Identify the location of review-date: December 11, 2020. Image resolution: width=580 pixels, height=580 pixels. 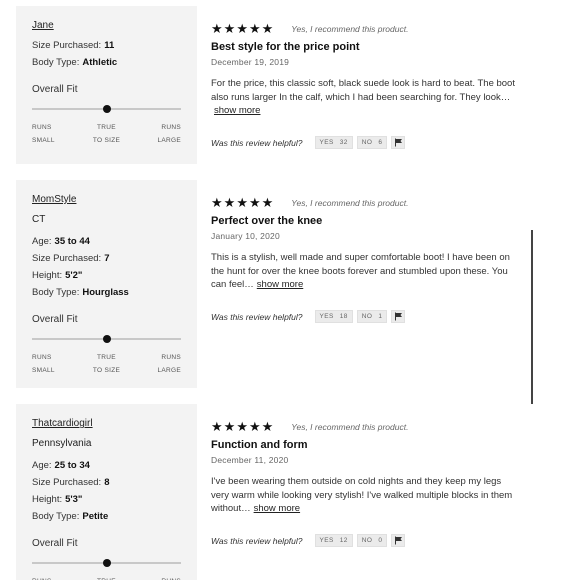
(250, 460).